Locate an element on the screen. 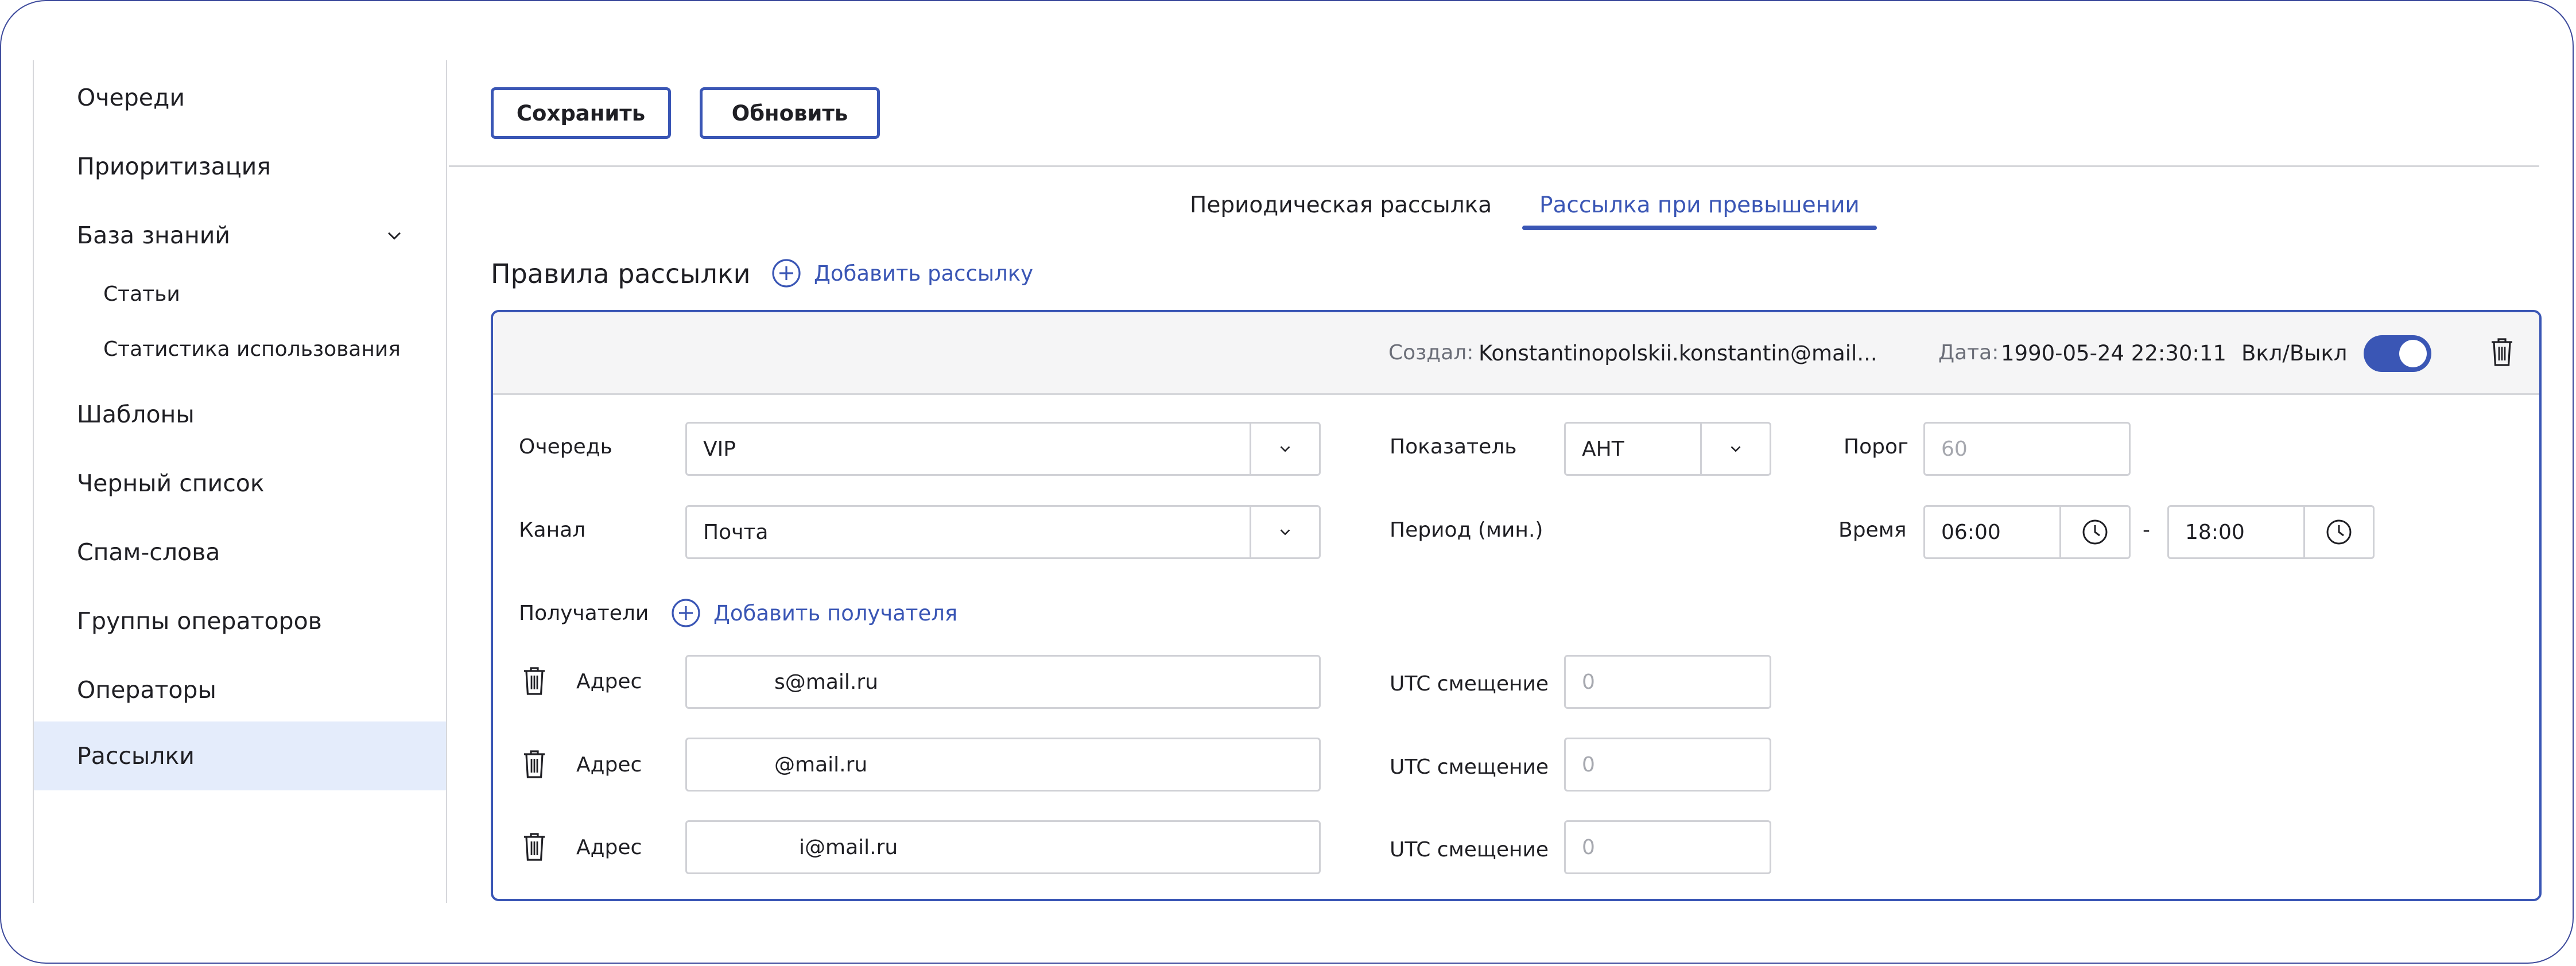  recipient-address-value: s@mail.ru is located at coordinates (826, 682).